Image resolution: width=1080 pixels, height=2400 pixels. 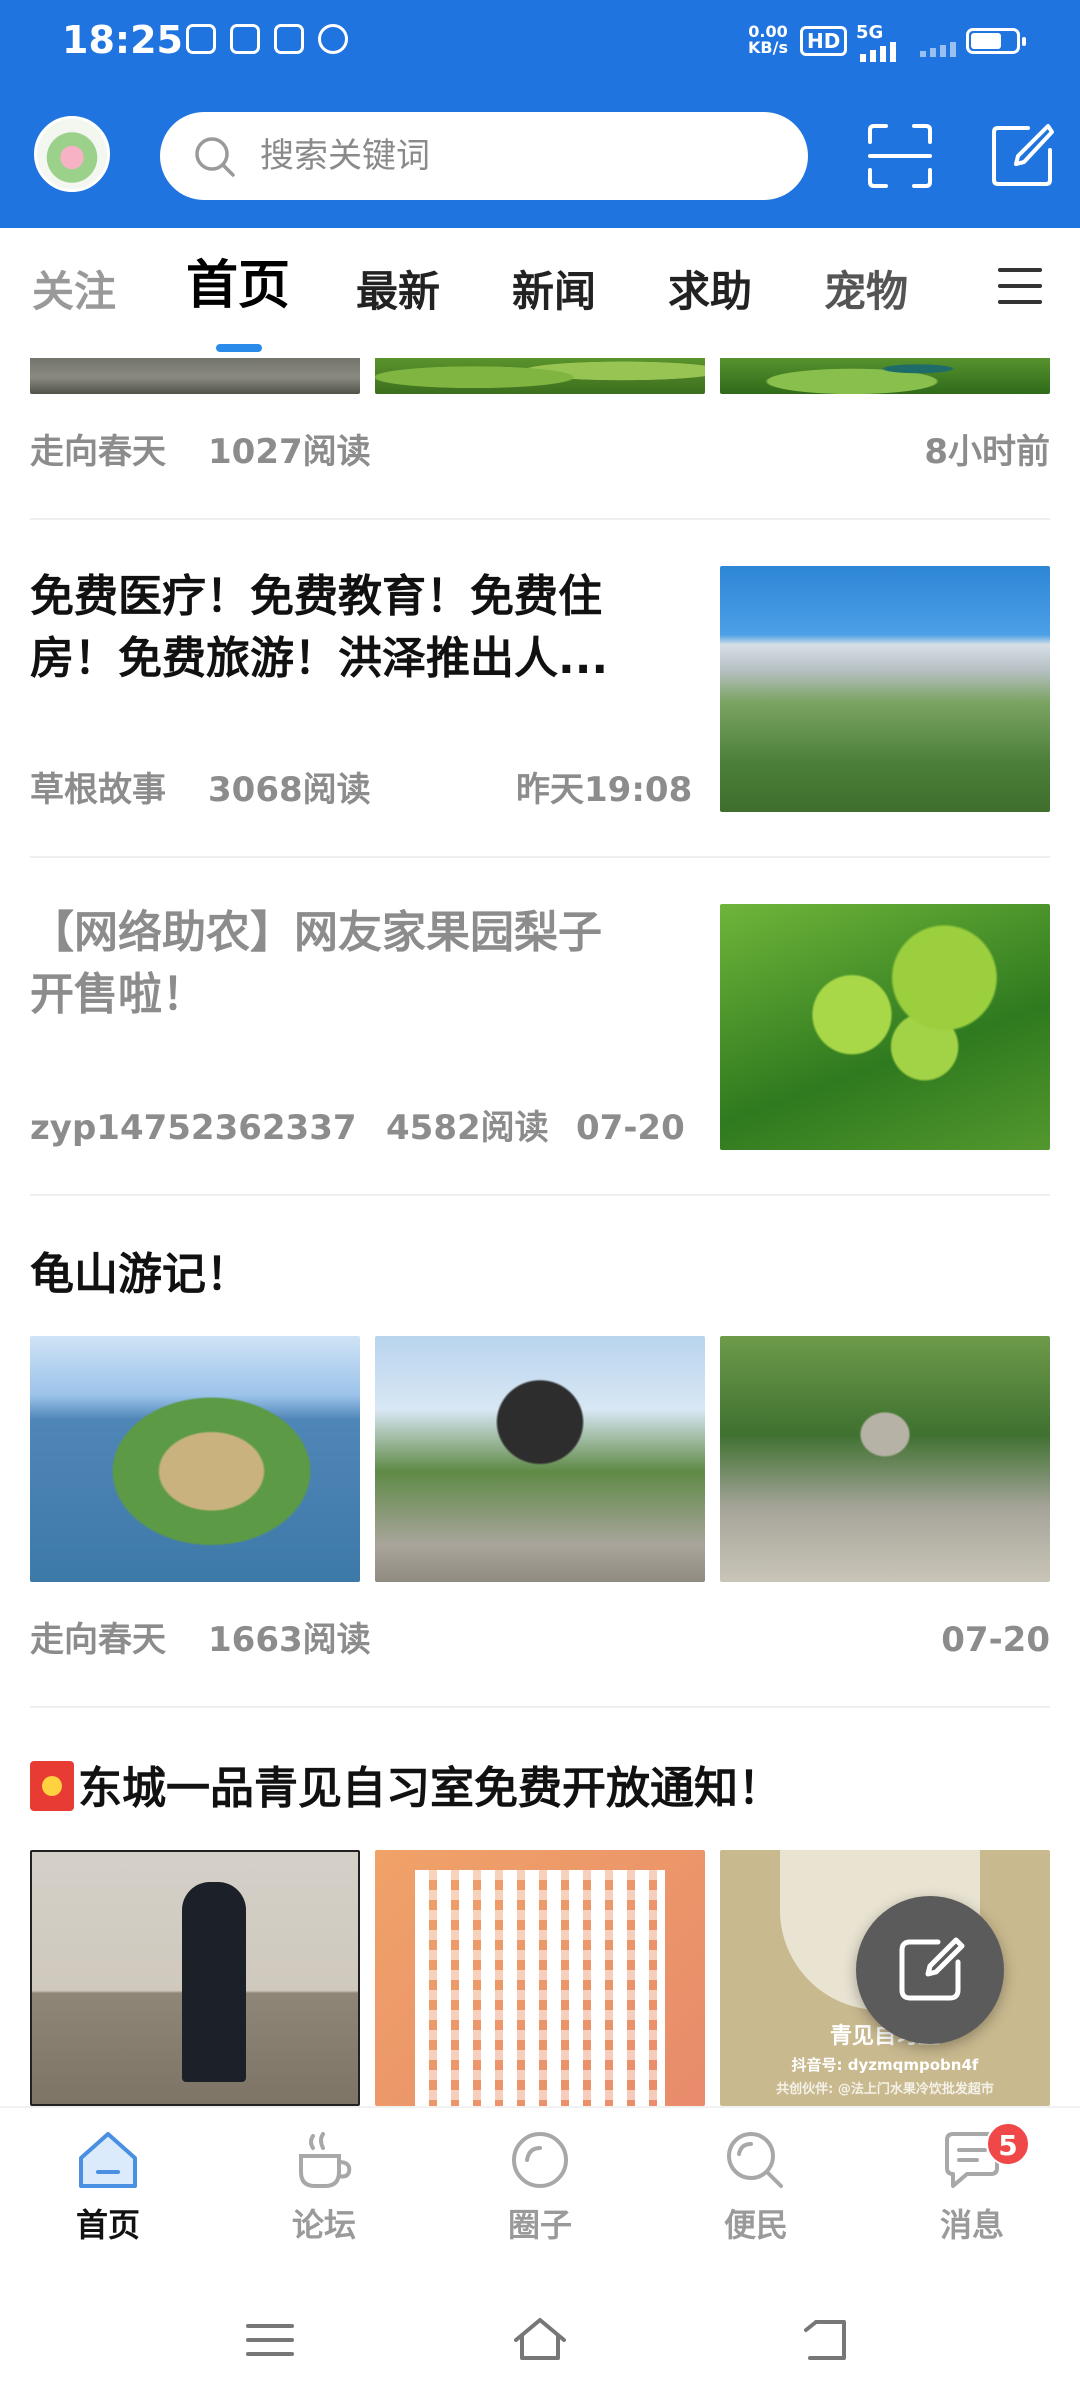 What do you see at coordinates (245, 39) in the screenshot?
I see `video-app-icon` at bounding box center [245, 39].